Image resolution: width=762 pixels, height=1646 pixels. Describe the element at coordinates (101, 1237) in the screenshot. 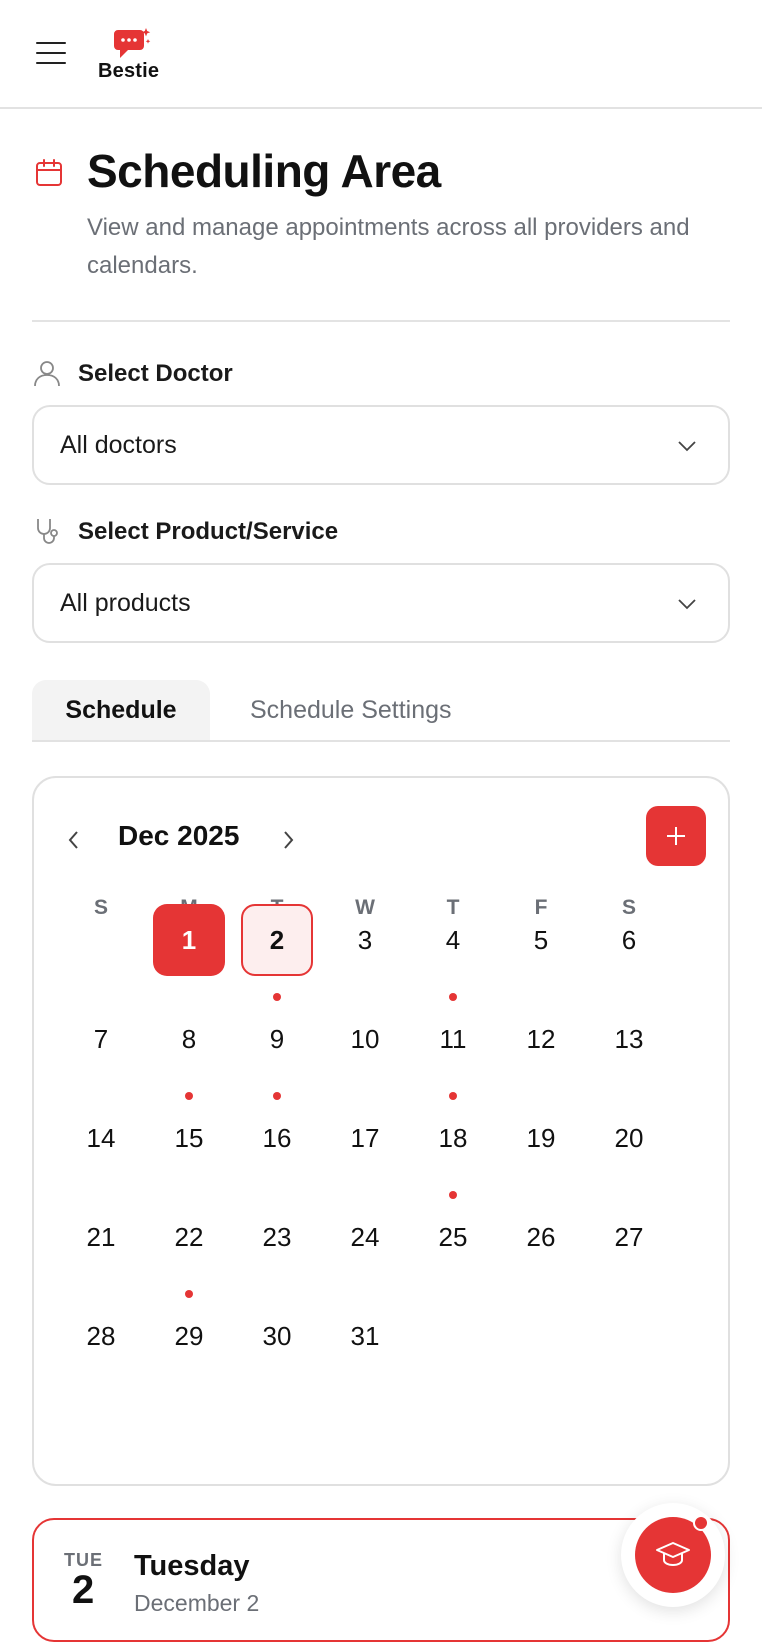

I see `calendar-day: 21` at that location.